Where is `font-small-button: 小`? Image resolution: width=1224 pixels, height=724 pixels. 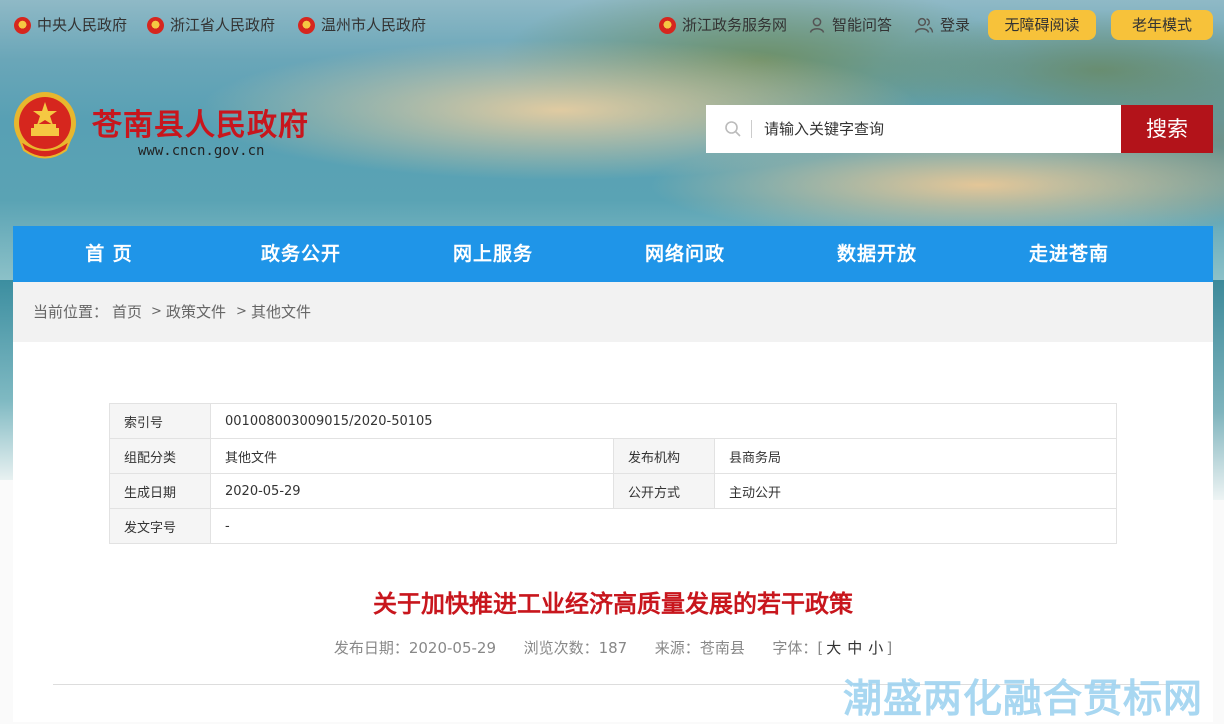
font-small-button: 小 is located at coordinates (875, 648).